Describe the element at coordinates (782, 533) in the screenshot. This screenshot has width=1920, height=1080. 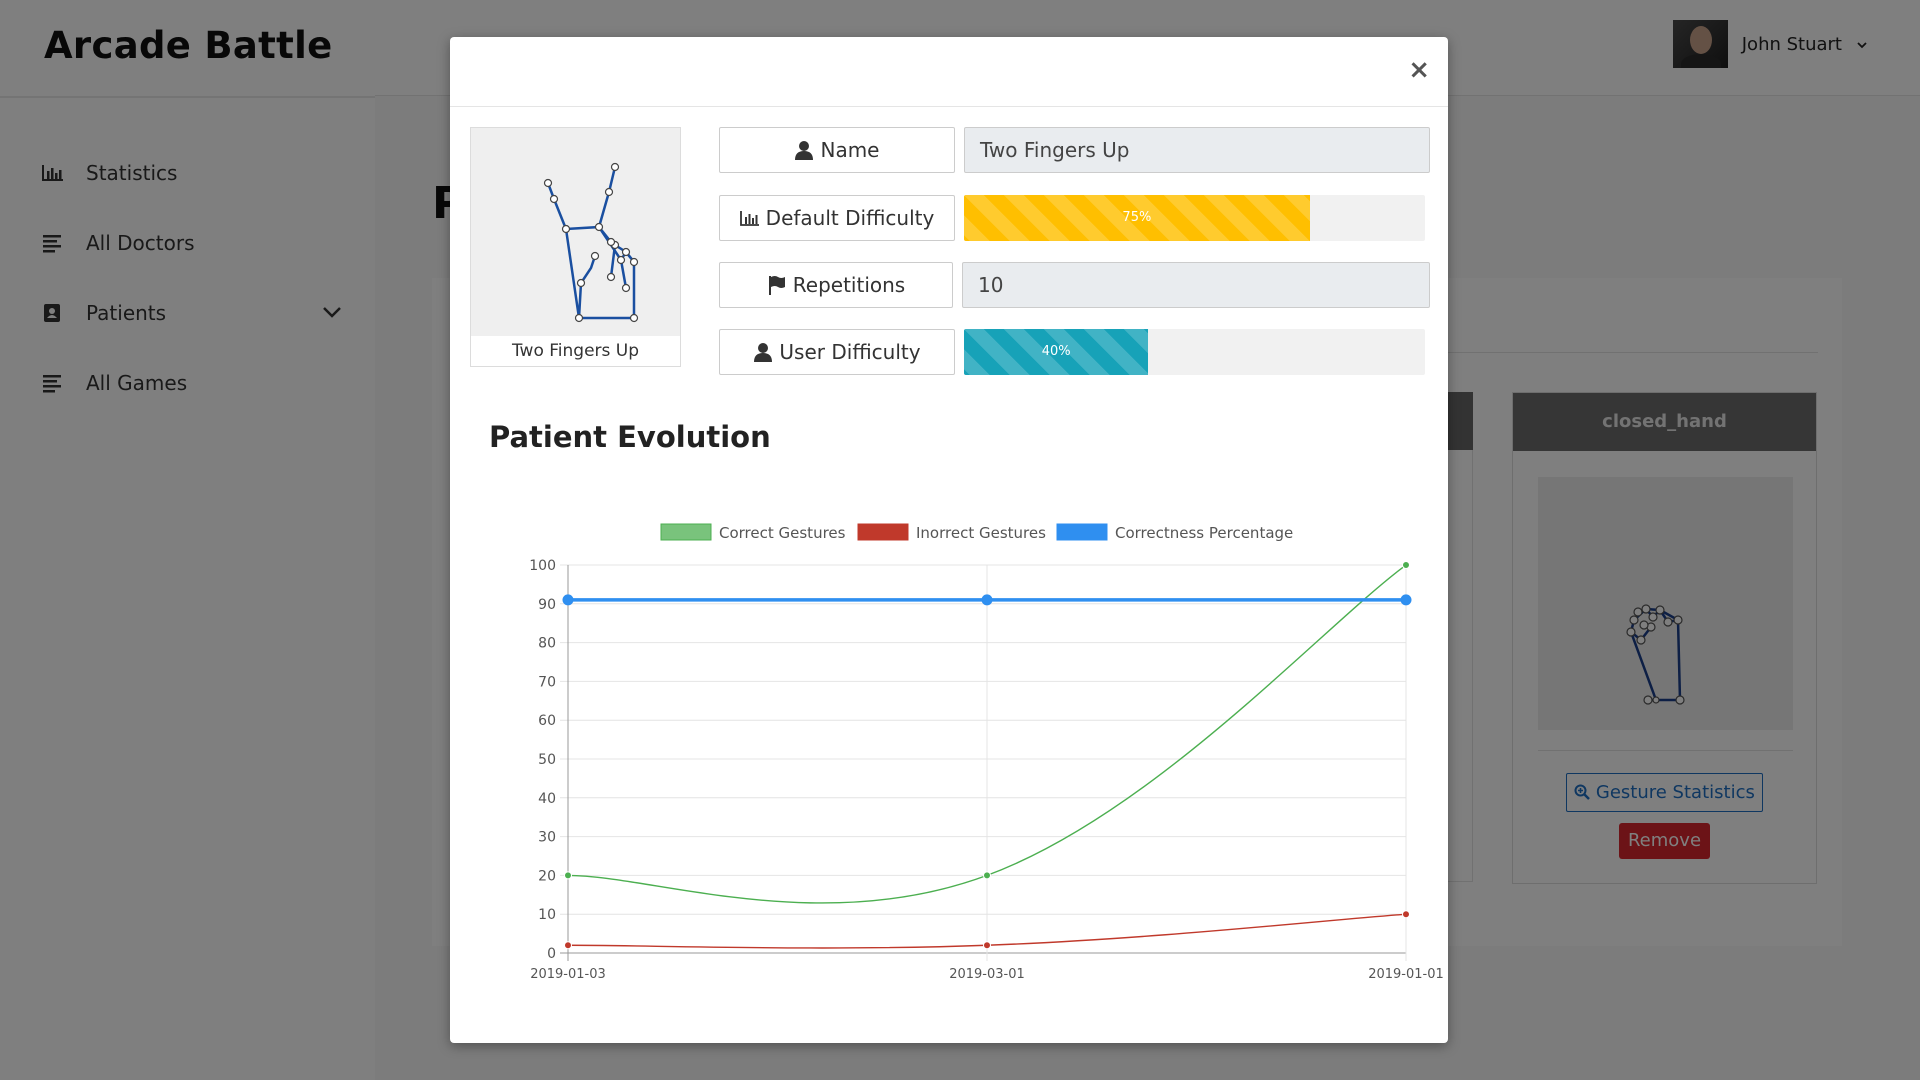
I see `legend-label: Correct Gestures` at that location.